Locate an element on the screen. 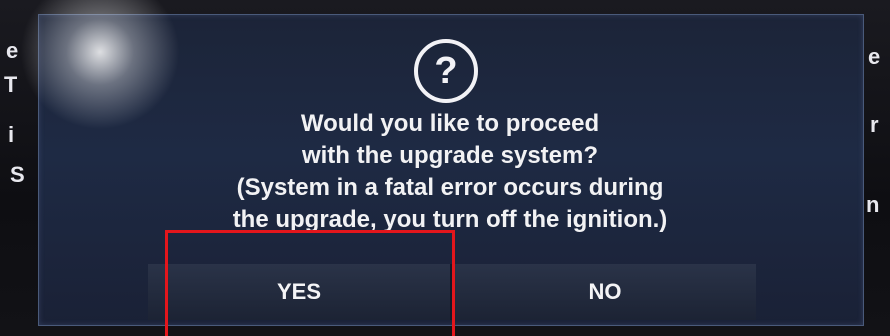  message-line: with the upgrade system? is located at coordinates (450, 155).